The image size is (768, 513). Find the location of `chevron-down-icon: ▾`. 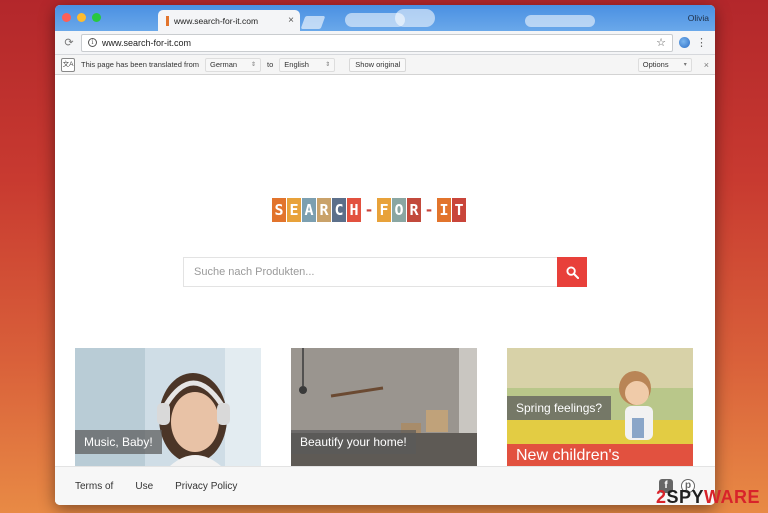

chevron-down-icon: ▾ is located at coordinates (685, 65).